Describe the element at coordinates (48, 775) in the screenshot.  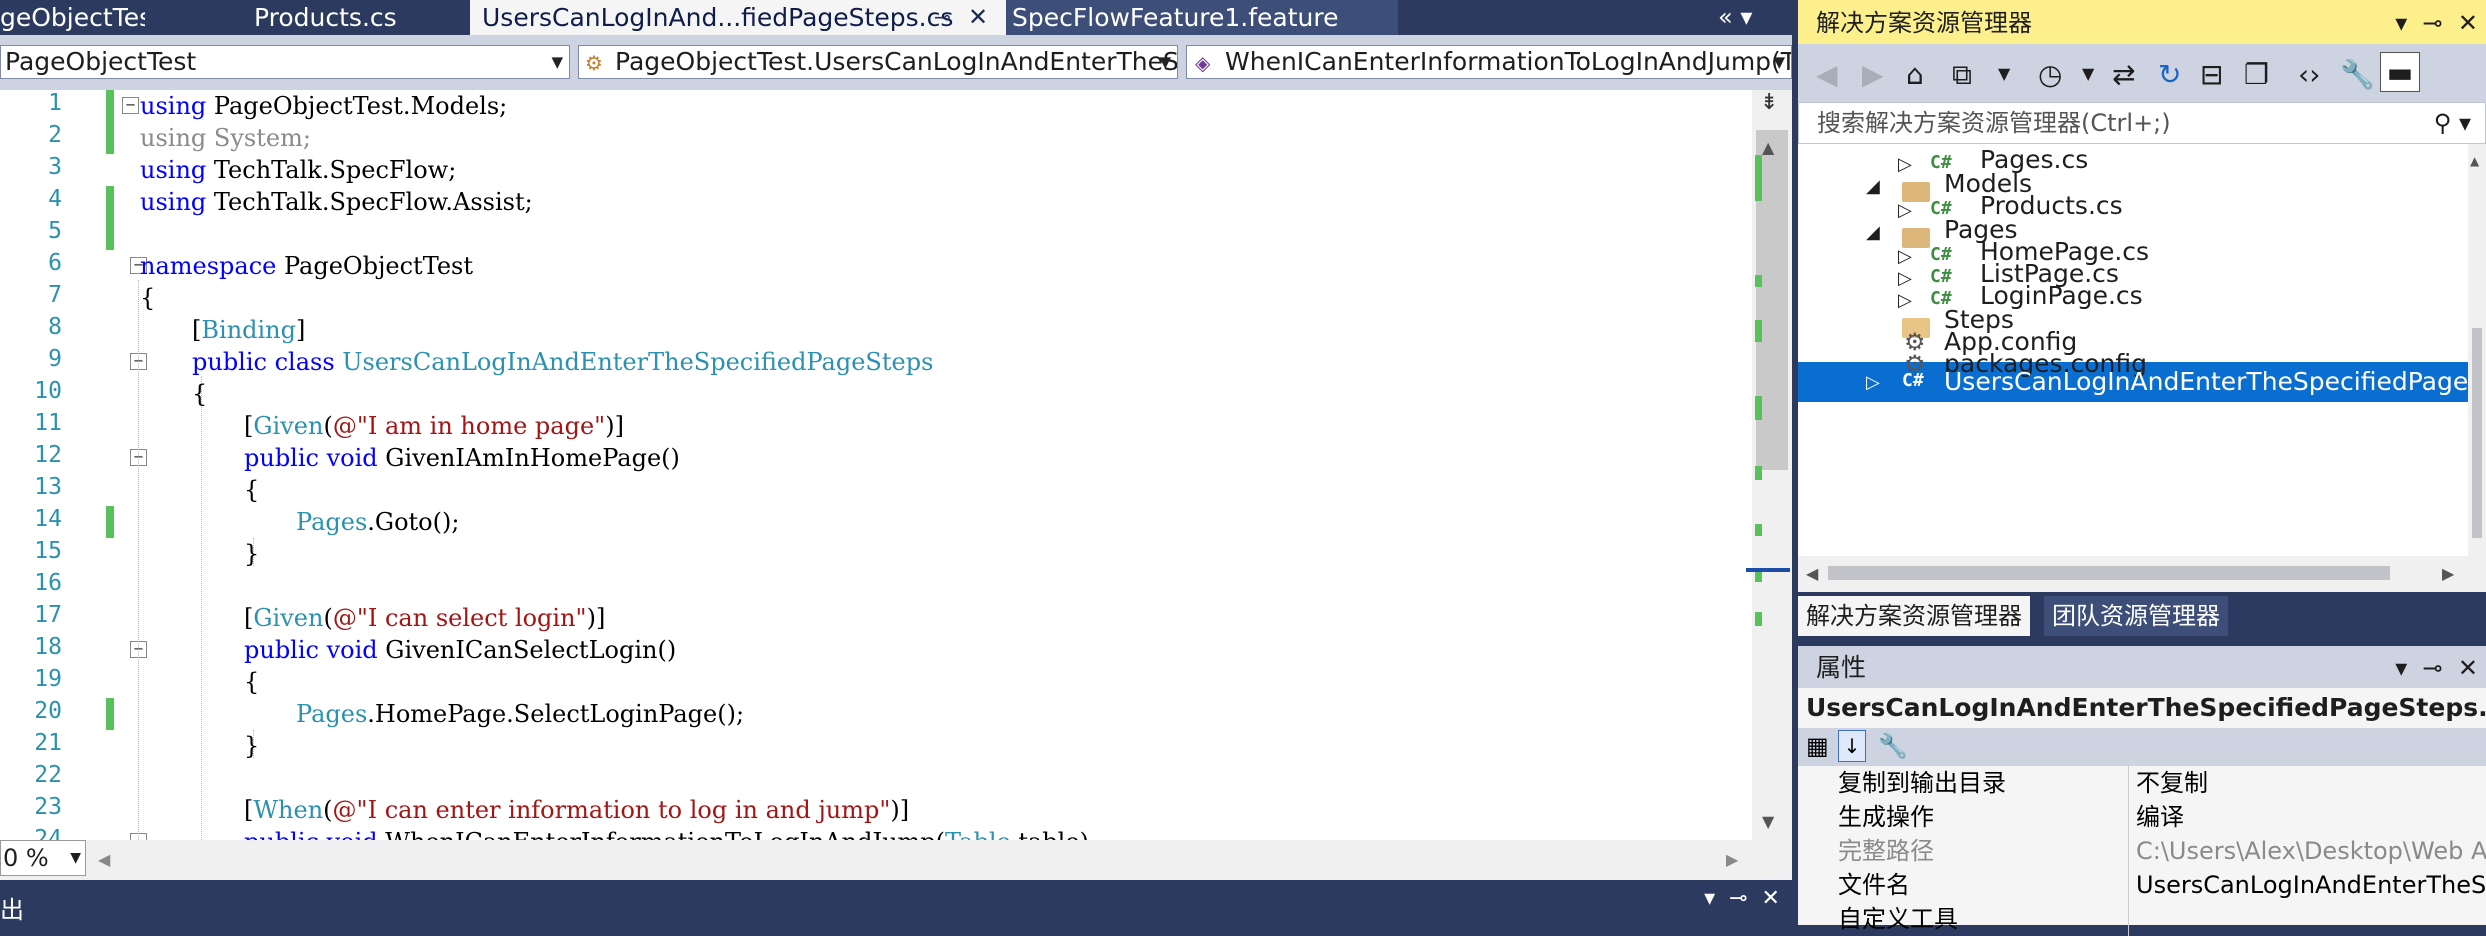
I see `line-number: 22` at that location.